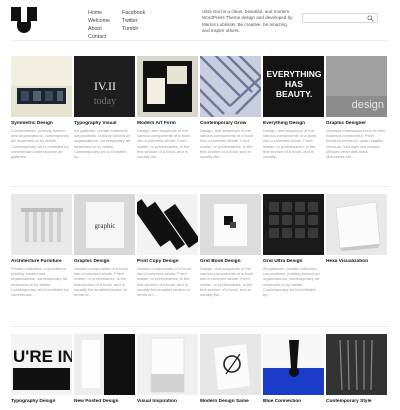 The height and width of the screenshot is (410, 400). What do you see at coordinates (99, 13) in the screenshot?
I see `nav-home-link: Home` at bounding box center [99, 13].